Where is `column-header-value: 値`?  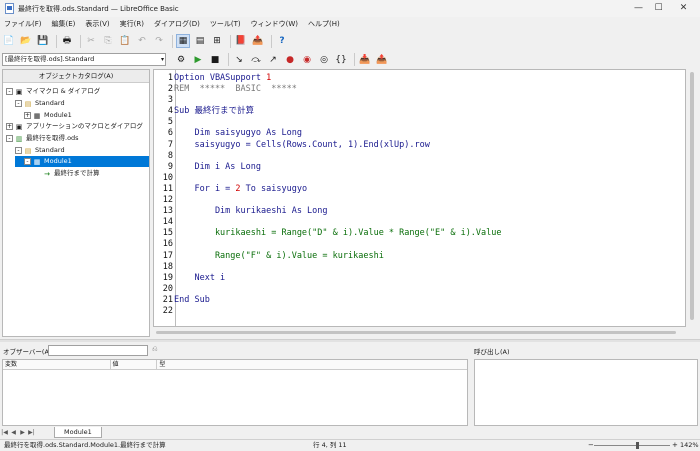
column-header-value: 値 is located at coordinates (134, 365).